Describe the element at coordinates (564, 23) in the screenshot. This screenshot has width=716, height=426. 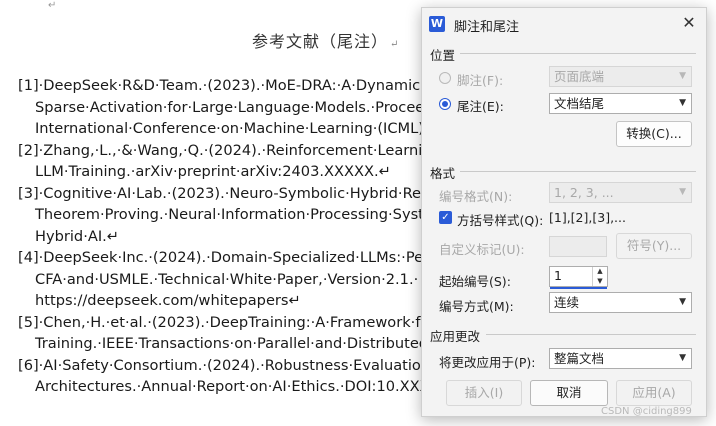
I see `dialog-title-bar: W 脚注和尾注 ✕` at that location.